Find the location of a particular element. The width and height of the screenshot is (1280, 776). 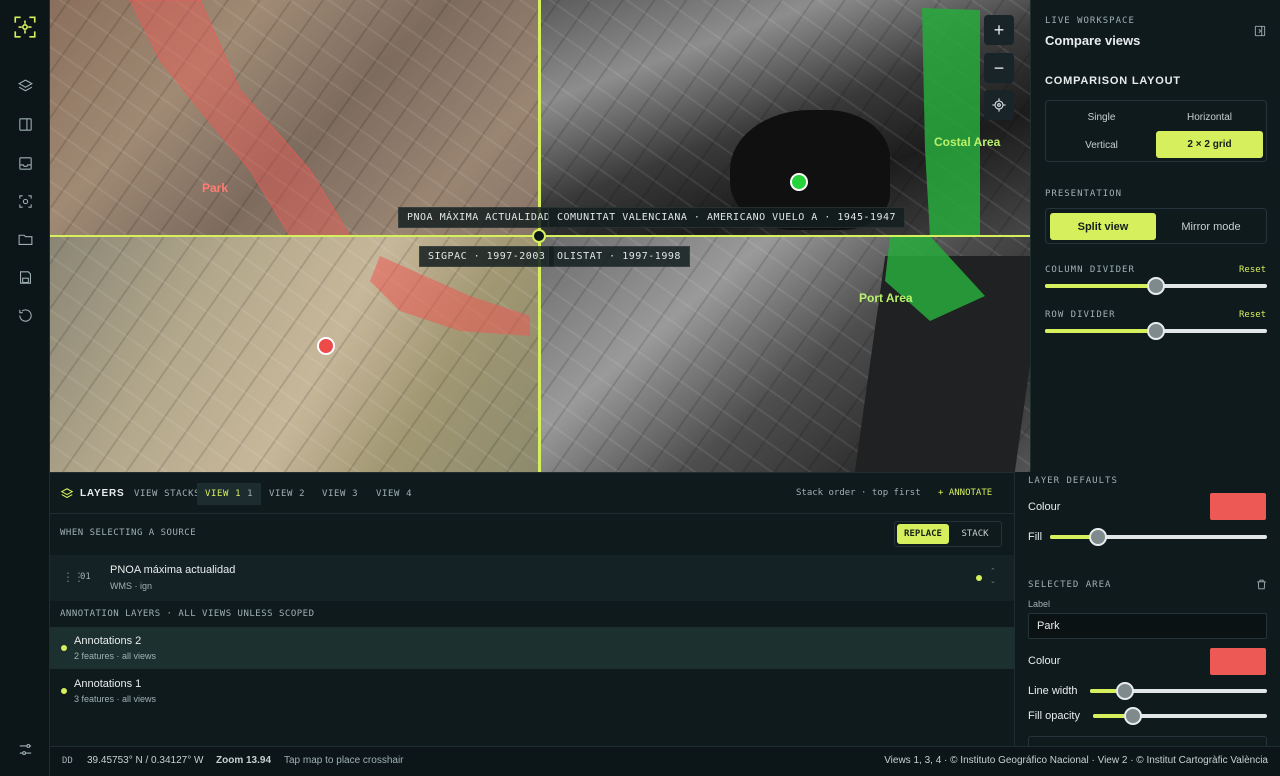

plus-icon: + is located at coordinates (943, 493).